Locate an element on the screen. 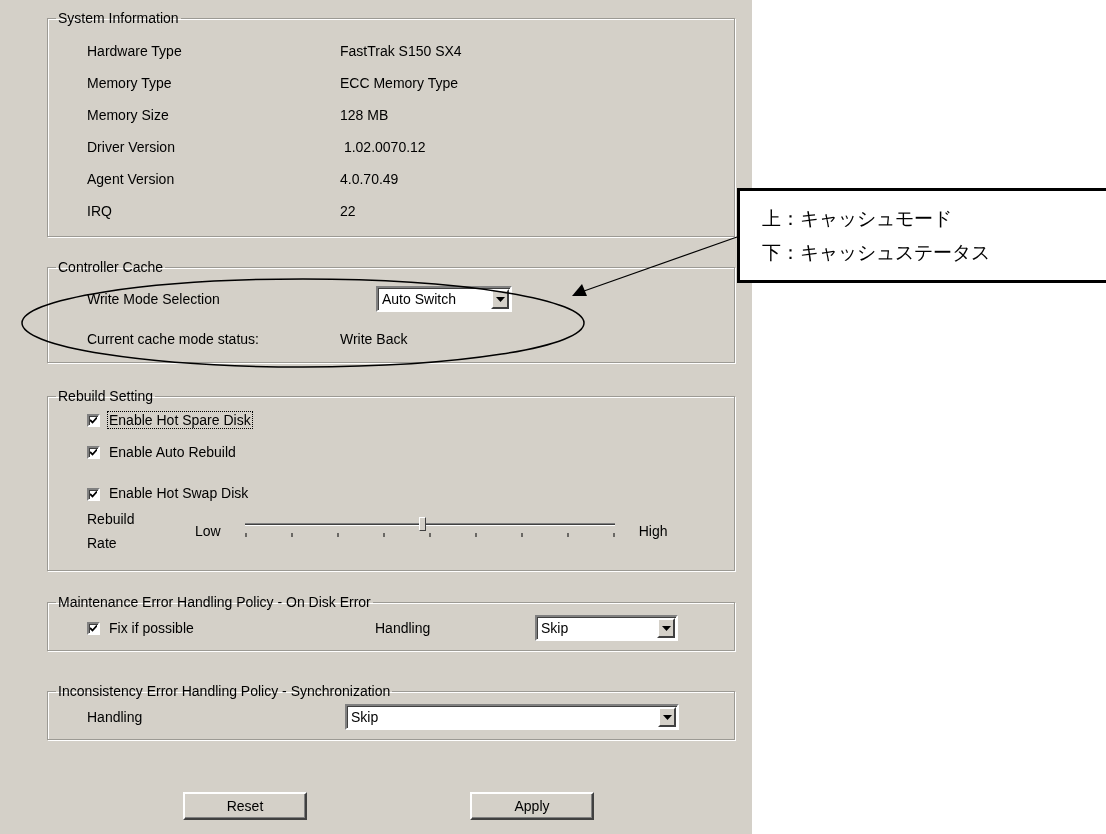 The image size is (1106, 834). field-value: ECC Memory Type is located at coordinates (399, 83).